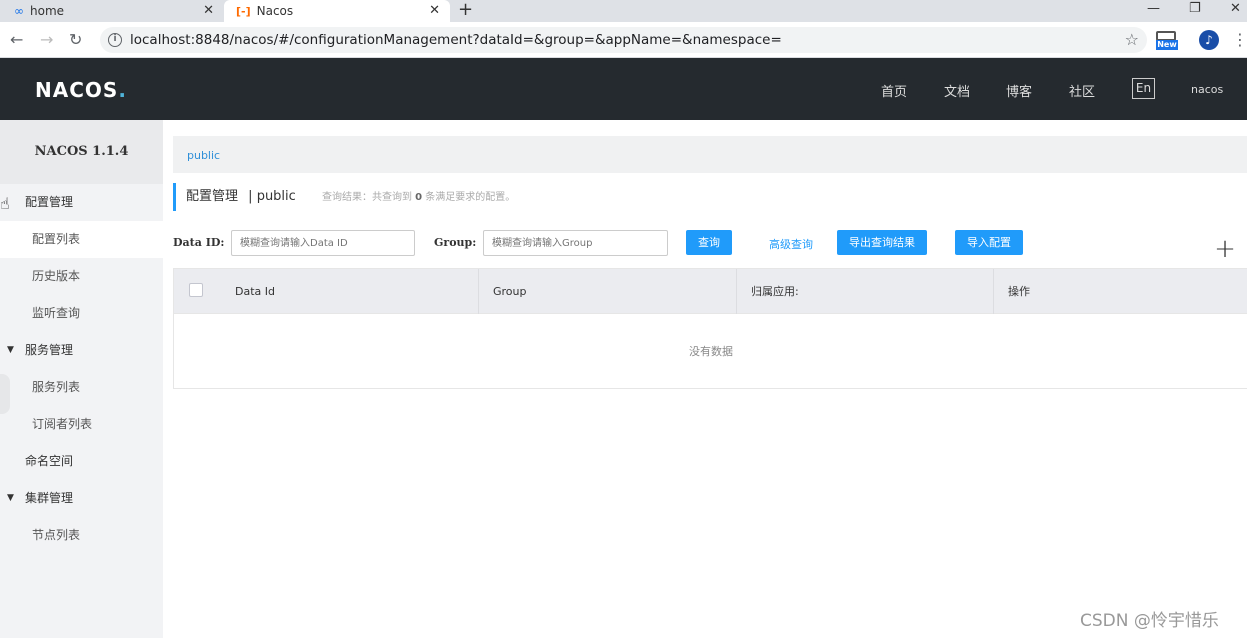 The width and height of the screenshot is (1247, 638). I want to click on page-title-namespace: public, so click(276, 196).